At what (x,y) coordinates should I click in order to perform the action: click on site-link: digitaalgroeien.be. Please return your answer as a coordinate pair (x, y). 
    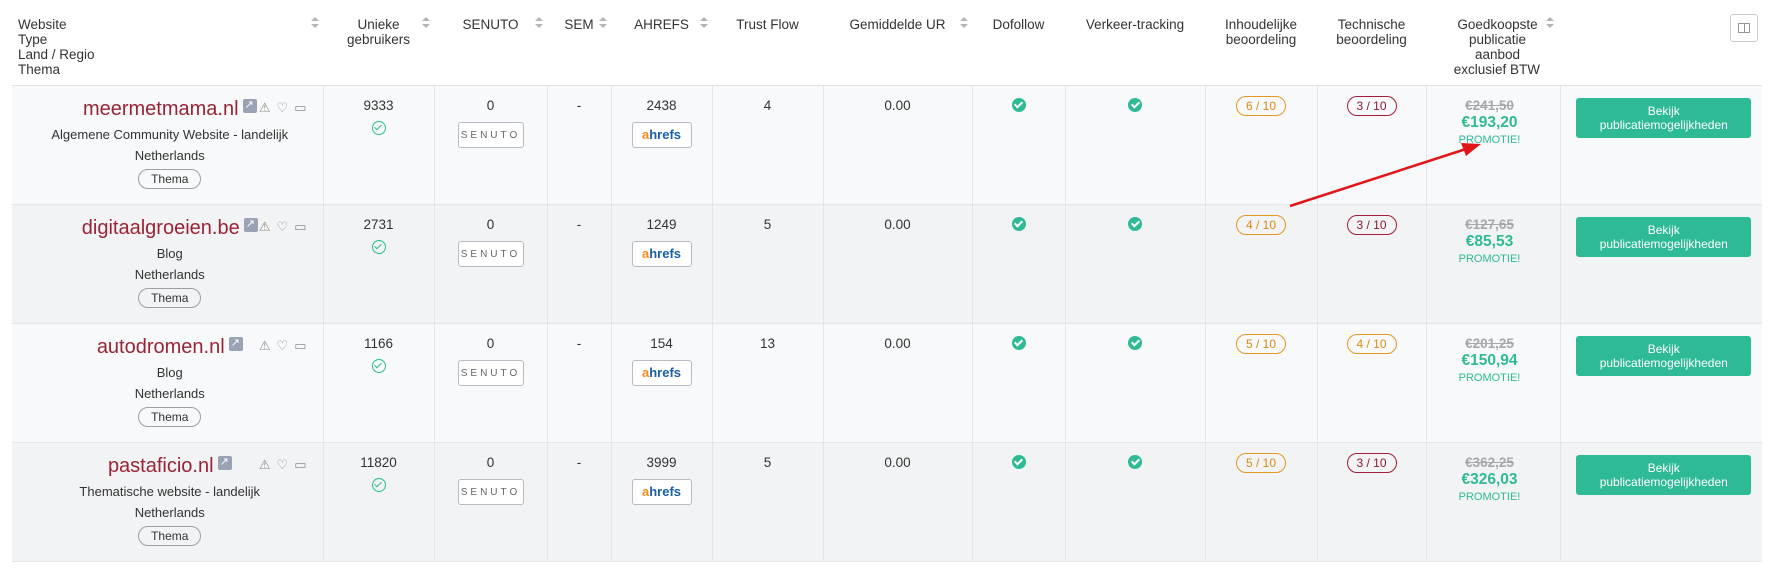
    Looking at the image, I should click on (161, 228).